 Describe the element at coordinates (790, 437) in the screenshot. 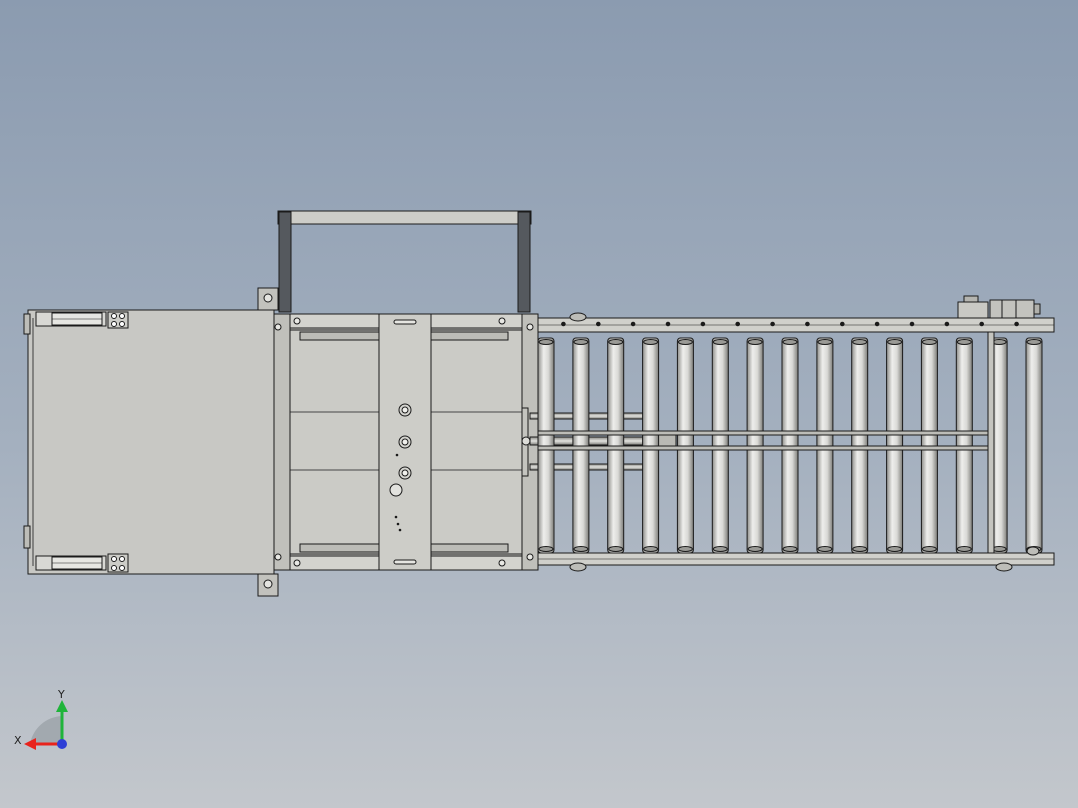

I see `roller-group` at that location.